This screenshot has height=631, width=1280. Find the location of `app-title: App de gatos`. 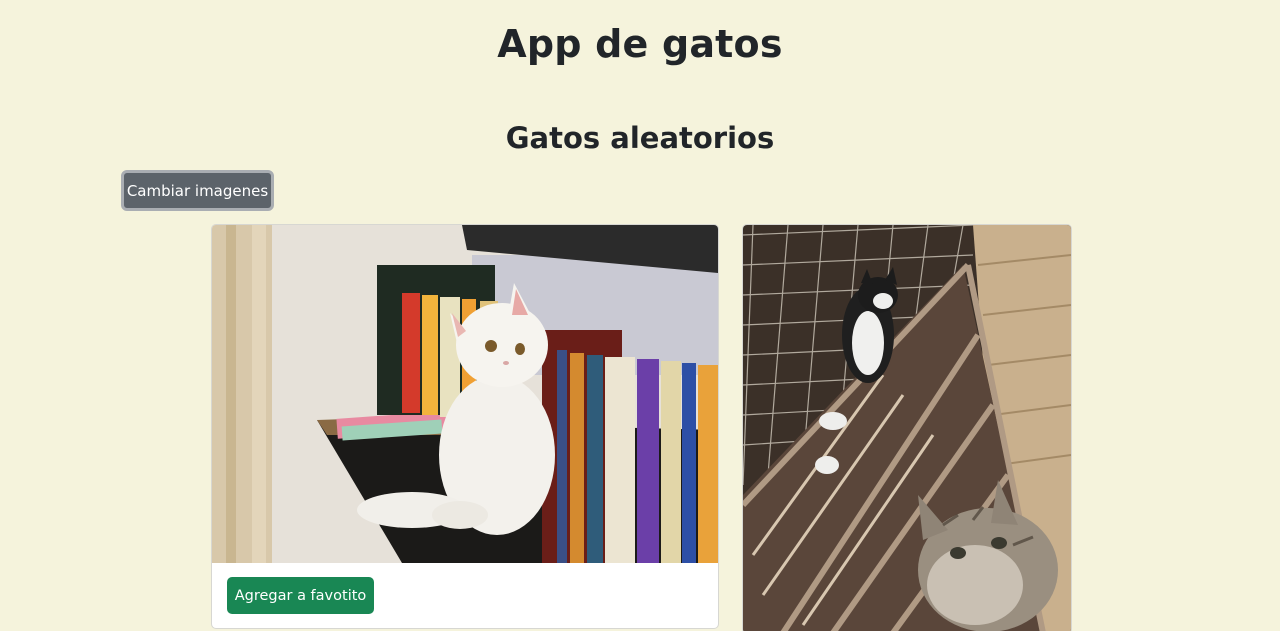

app-title: App de gatos is located at coordinates (640, 44).